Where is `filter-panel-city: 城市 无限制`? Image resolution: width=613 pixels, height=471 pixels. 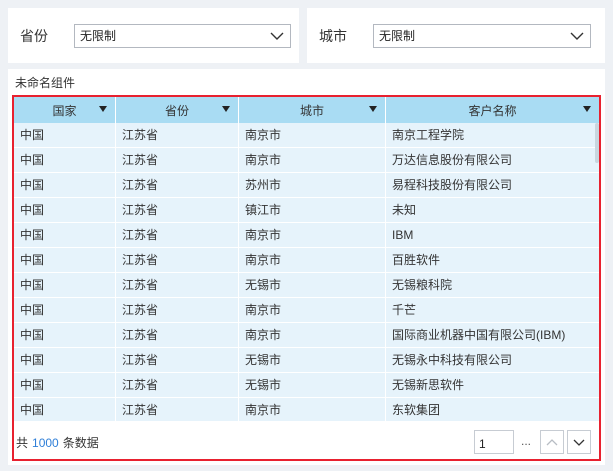
filter-panel-city: 城市 无限制 is located at coordinates (456, 35).